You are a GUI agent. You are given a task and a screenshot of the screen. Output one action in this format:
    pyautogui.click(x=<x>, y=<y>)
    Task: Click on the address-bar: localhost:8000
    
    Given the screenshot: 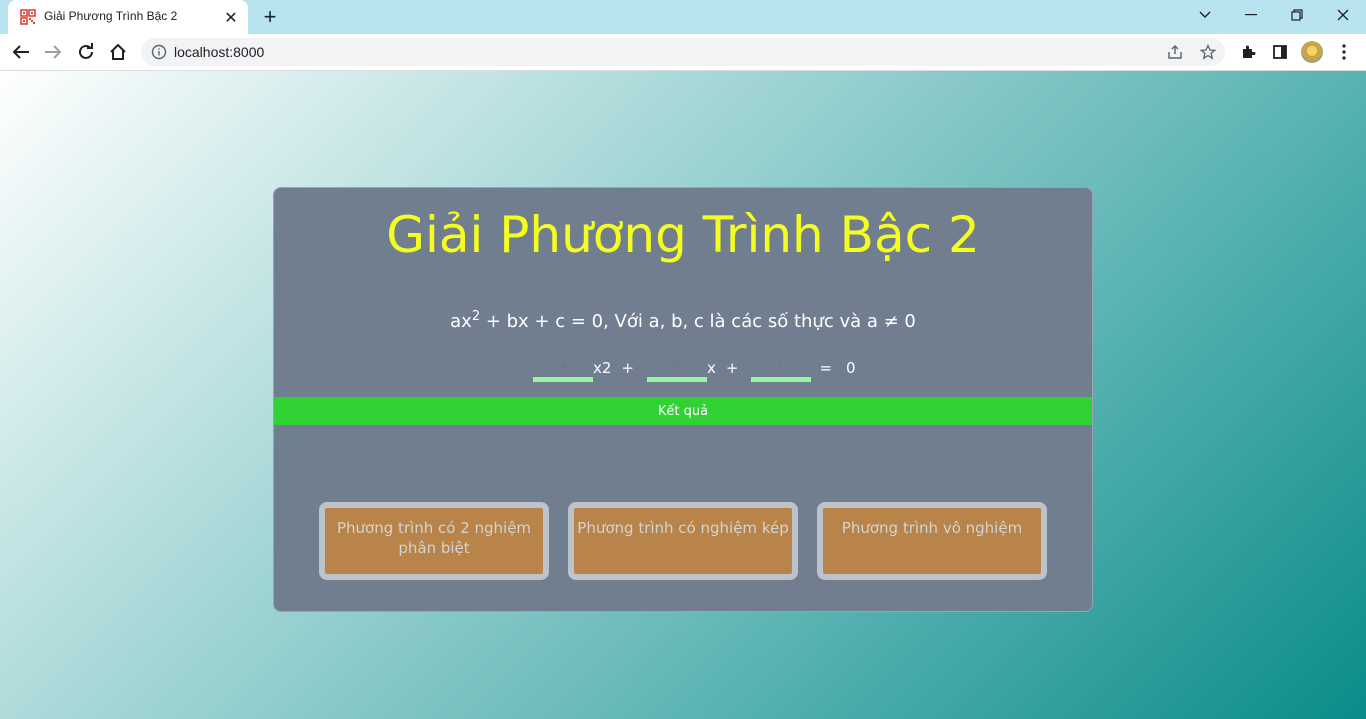 What is the action you would take?
    pyautogui.click(x=683, y=52)
    